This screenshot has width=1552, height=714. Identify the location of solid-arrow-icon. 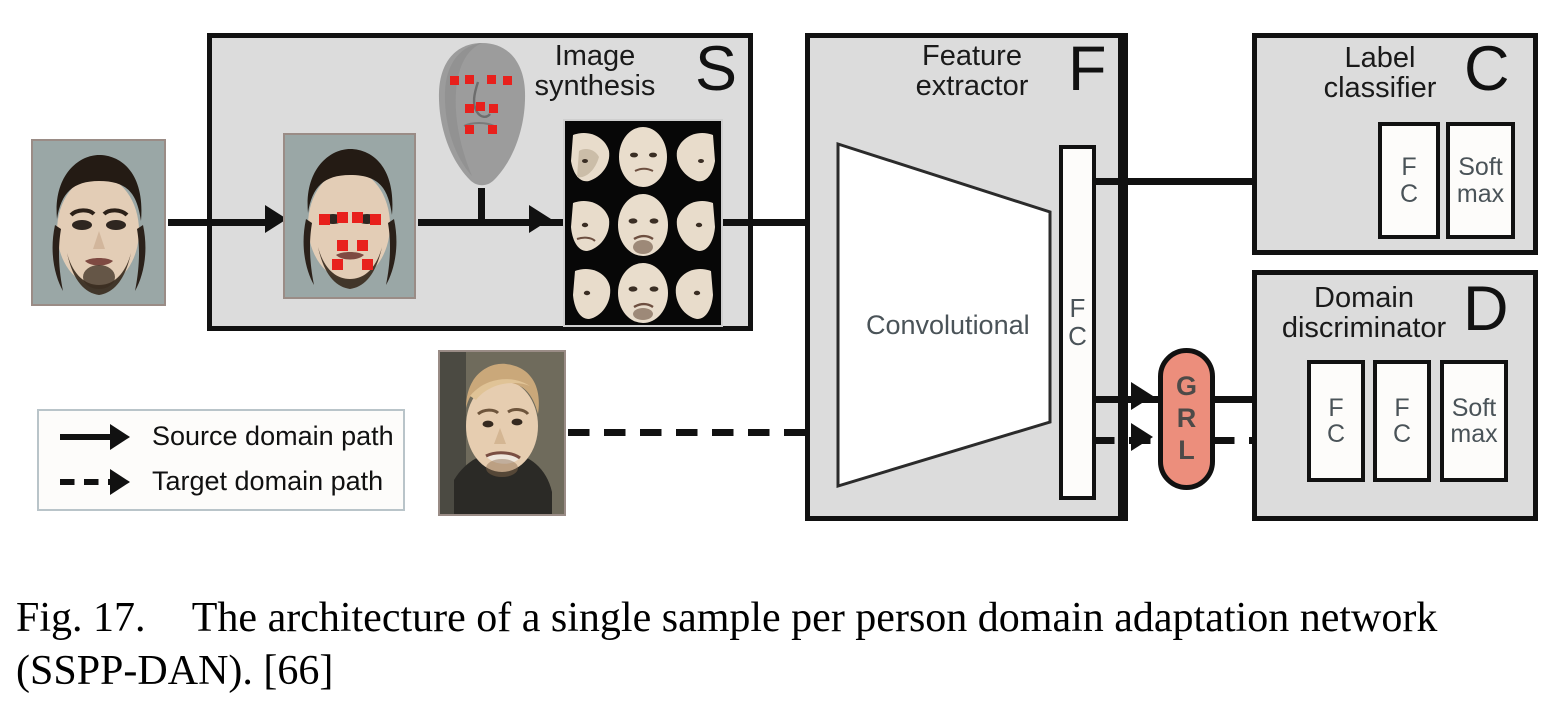
(99, 436).